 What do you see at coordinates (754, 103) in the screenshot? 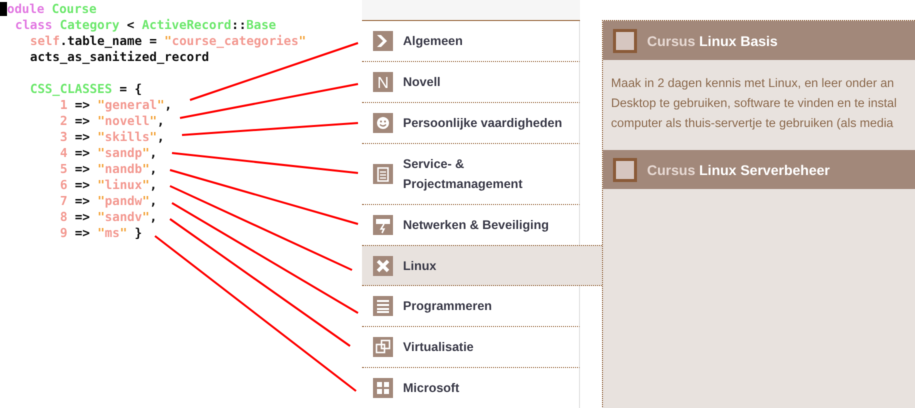
I see `course-description: Desktop te gebruiken, software te vinden en te instal` at bounding box center [754, 103].